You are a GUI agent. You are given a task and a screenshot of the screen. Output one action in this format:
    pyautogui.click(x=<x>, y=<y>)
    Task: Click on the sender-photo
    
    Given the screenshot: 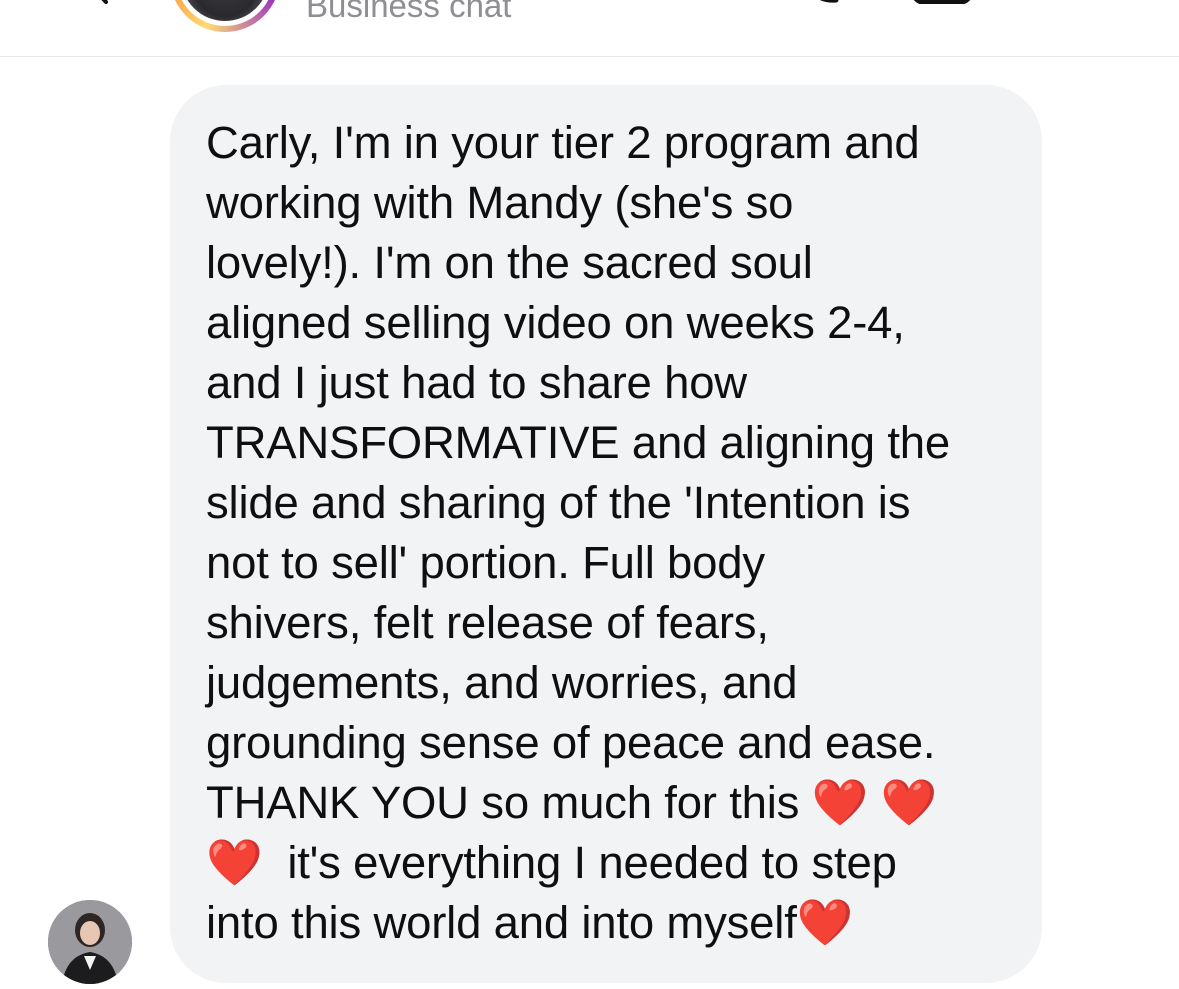 What is the action you would take?
    pyautogui.click(x=90, y=942)
    